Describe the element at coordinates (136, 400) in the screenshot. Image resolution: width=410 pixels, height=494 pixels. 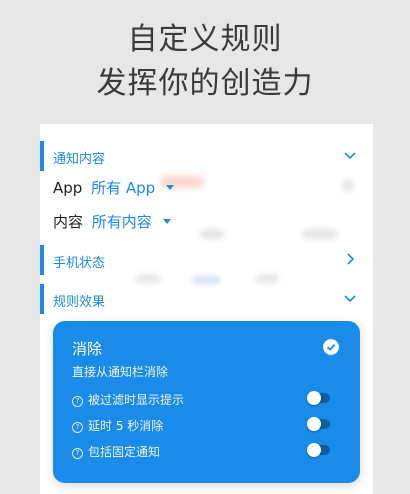
I see `option-label: 被过滤时显示提示` at that location.